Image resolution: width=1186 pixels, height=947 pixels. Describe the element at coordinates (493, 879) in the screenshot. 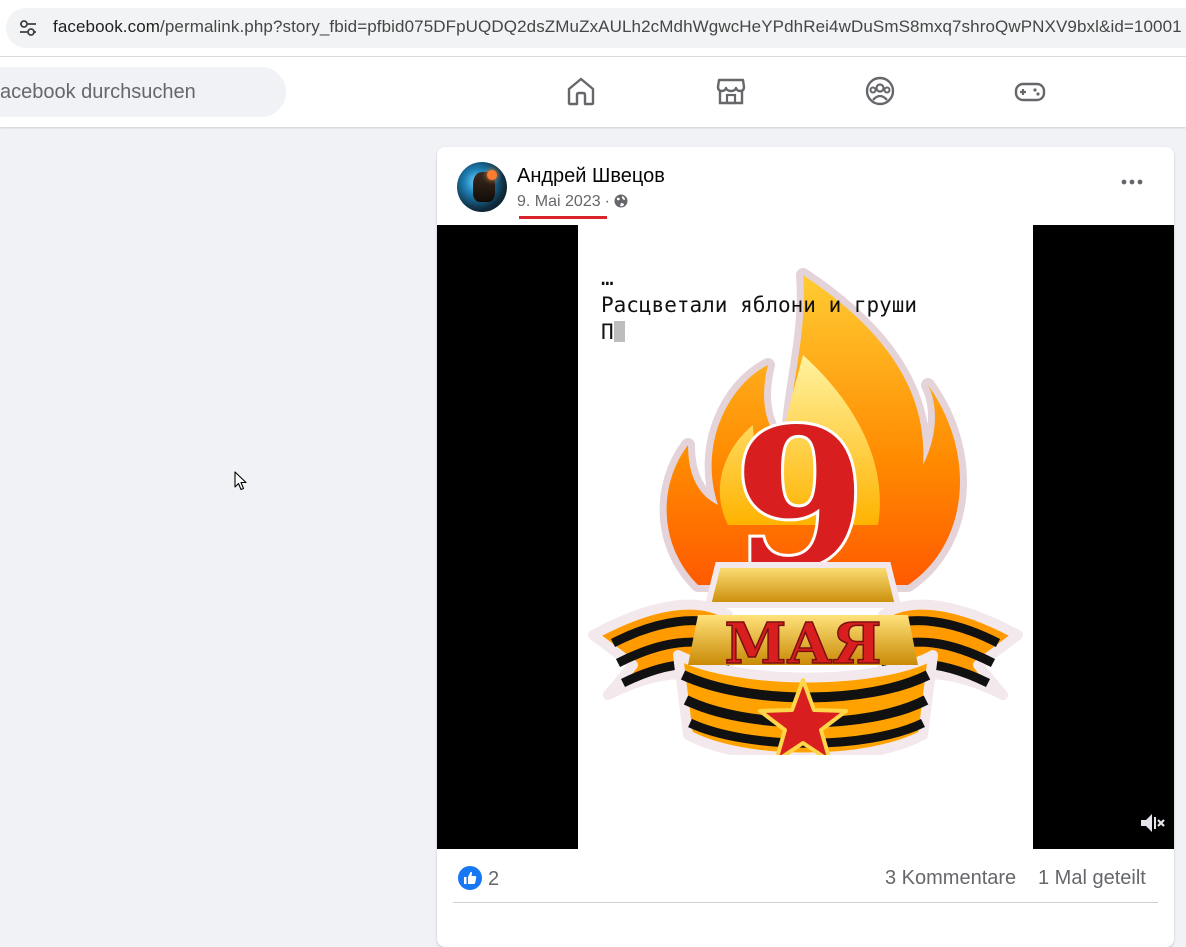

I see `like-count: 2` at that location.